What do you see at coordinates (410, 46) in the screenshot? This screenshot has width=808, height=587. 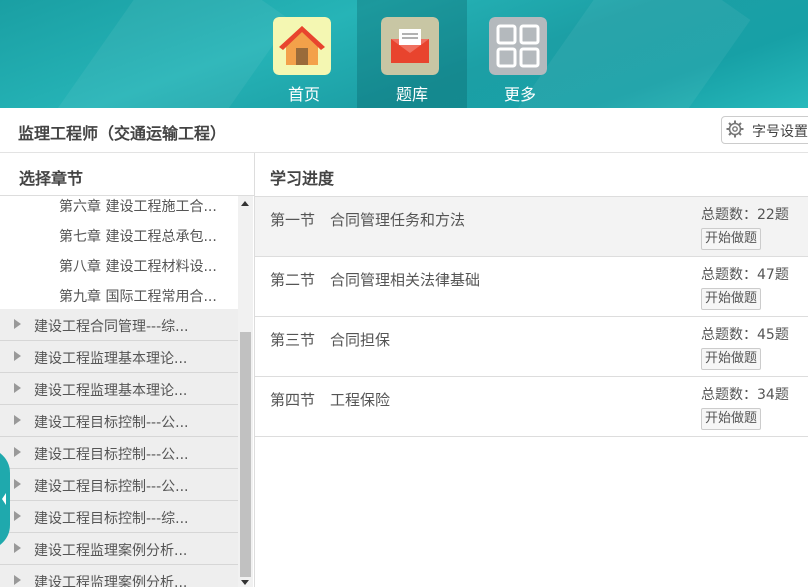 I see `question-bank-icon` at bounding box center [410, 46].